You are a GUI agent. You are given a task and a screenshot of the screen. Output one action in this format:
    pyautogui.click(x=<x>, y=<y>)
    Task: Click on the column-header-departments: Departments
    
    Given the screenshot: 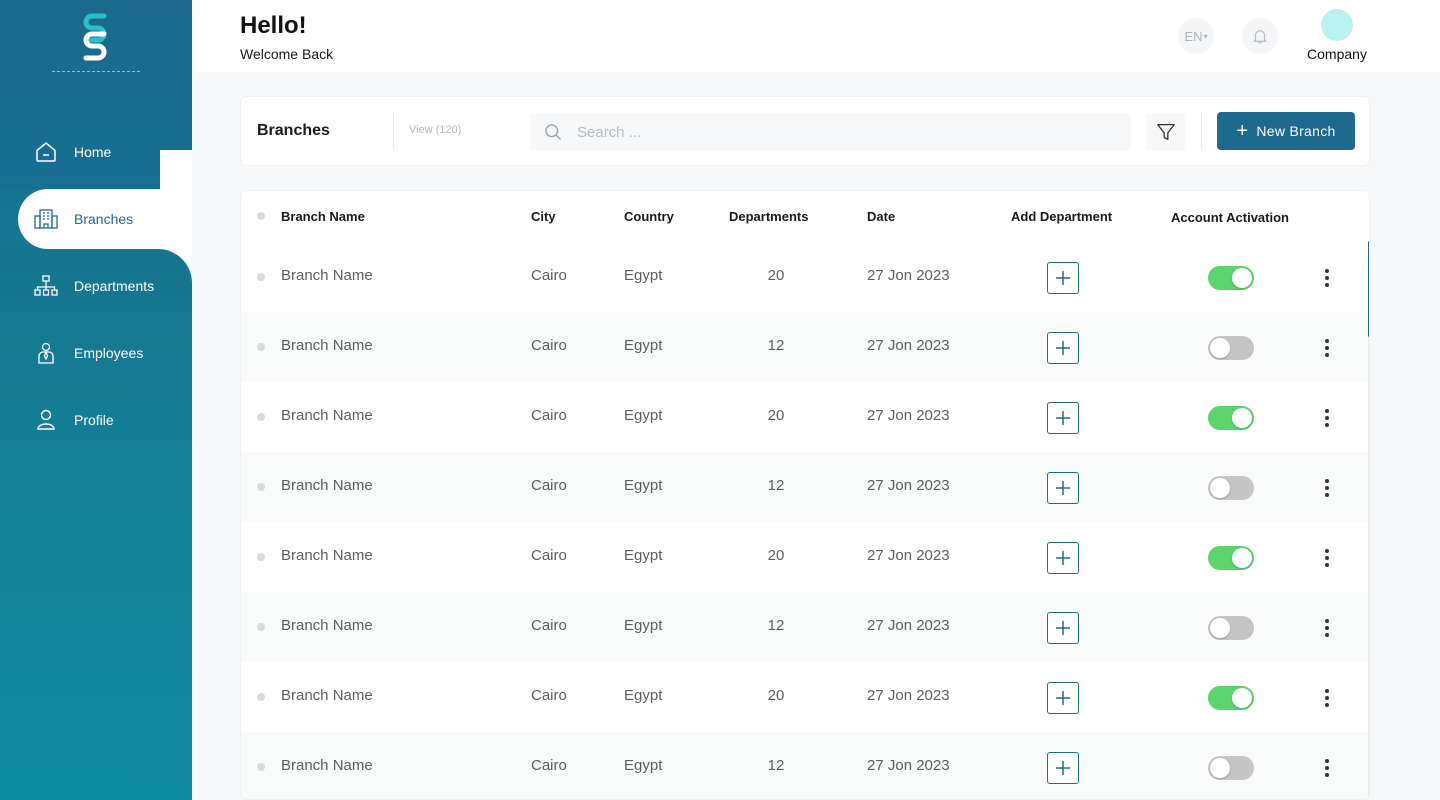 What is the action you would take?
    pyautogui.click(x=768, y=216)
    